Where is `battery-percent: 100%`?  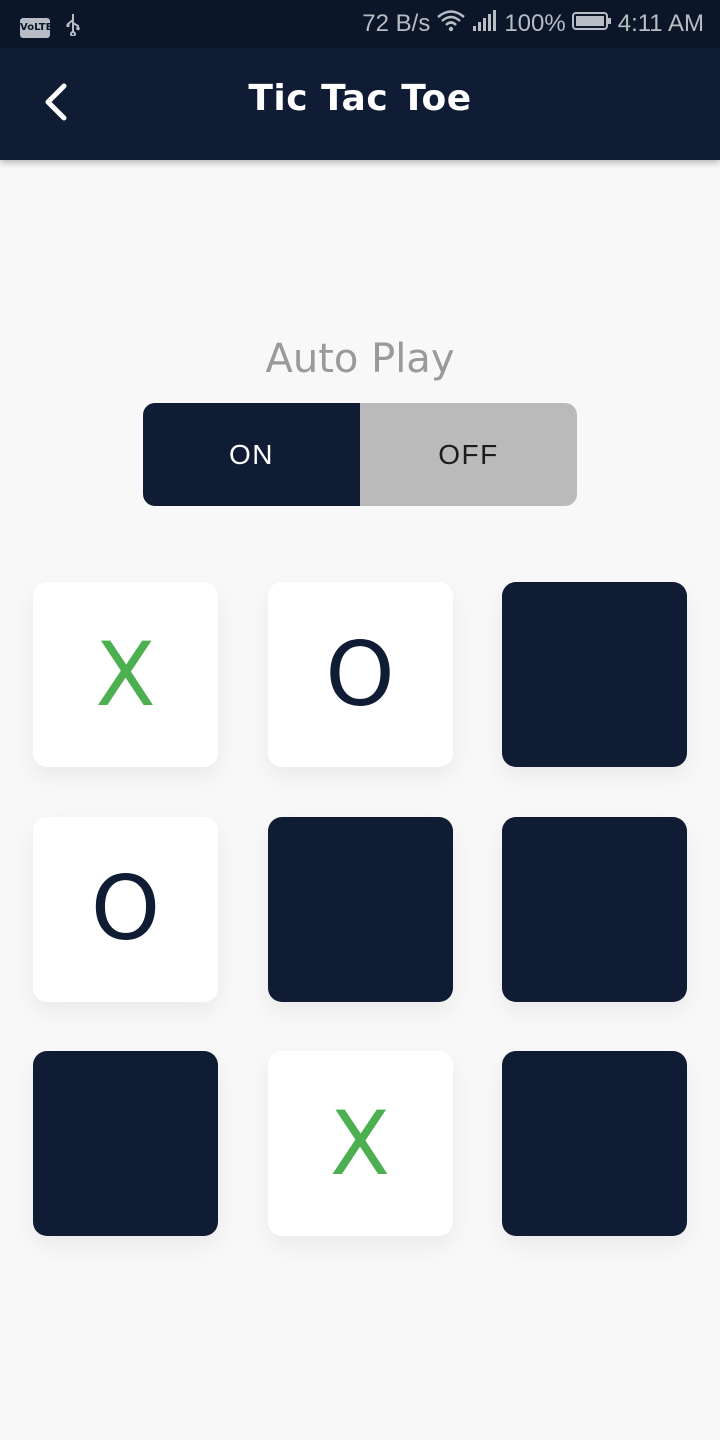 battery-percent: 100% is located at coordinates (535, 23).